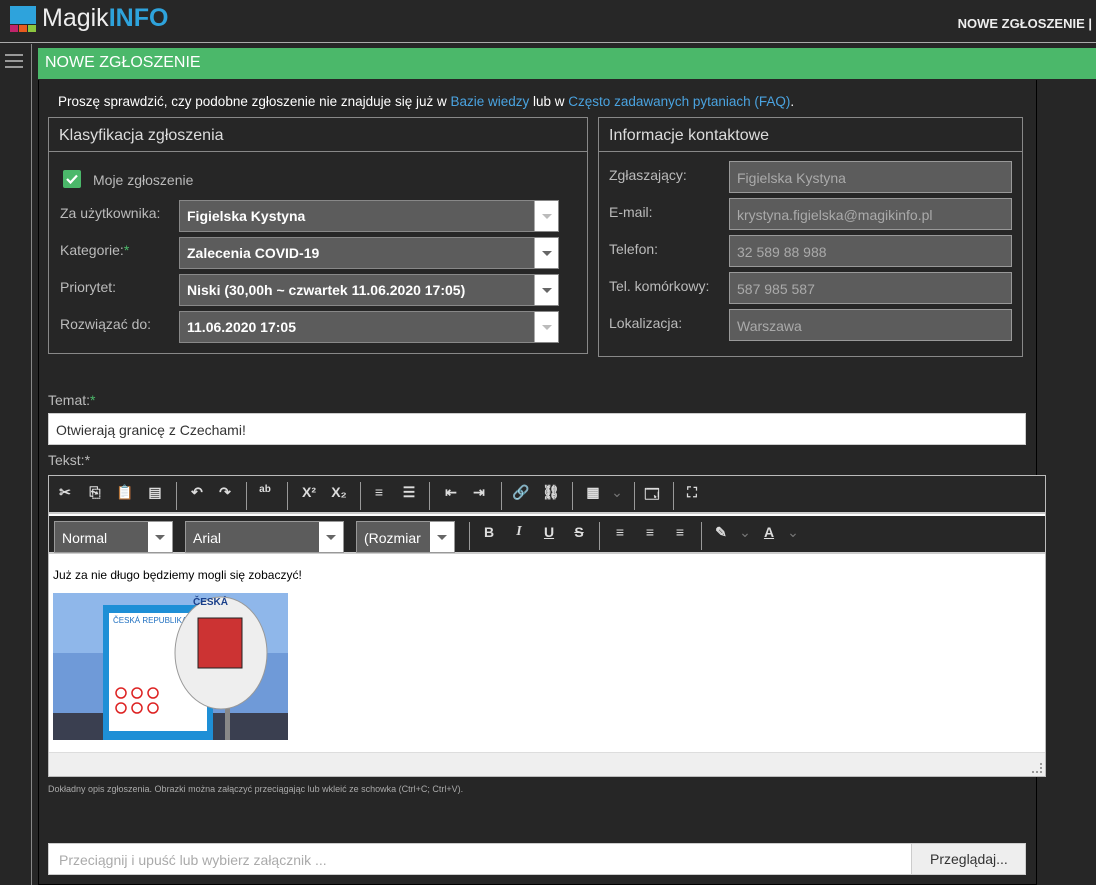 Image resolution: width=1096 pixels, height=885 pixels. What do you see at coordinates (72, 400) in the screenshot?
I see `subject-label: Temat:*` at bounding box center [72, 400].